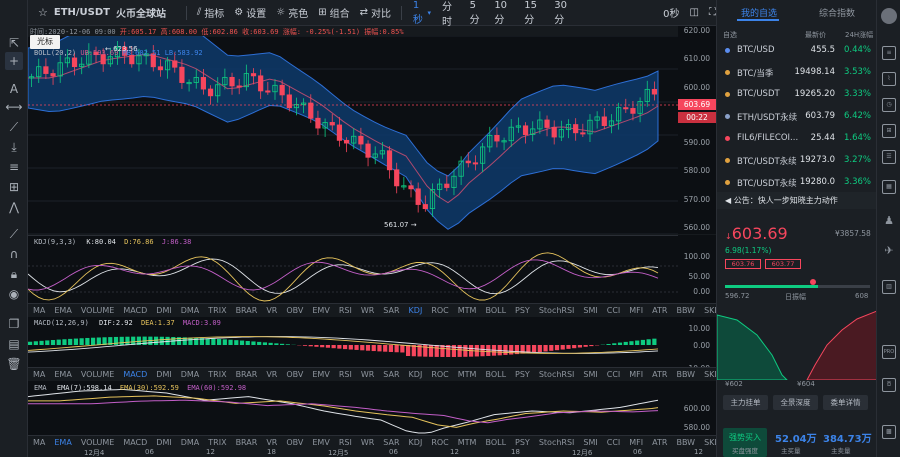 The image size is (900, 457). I want to click on pro-icon: PRO, so click(889, 352).